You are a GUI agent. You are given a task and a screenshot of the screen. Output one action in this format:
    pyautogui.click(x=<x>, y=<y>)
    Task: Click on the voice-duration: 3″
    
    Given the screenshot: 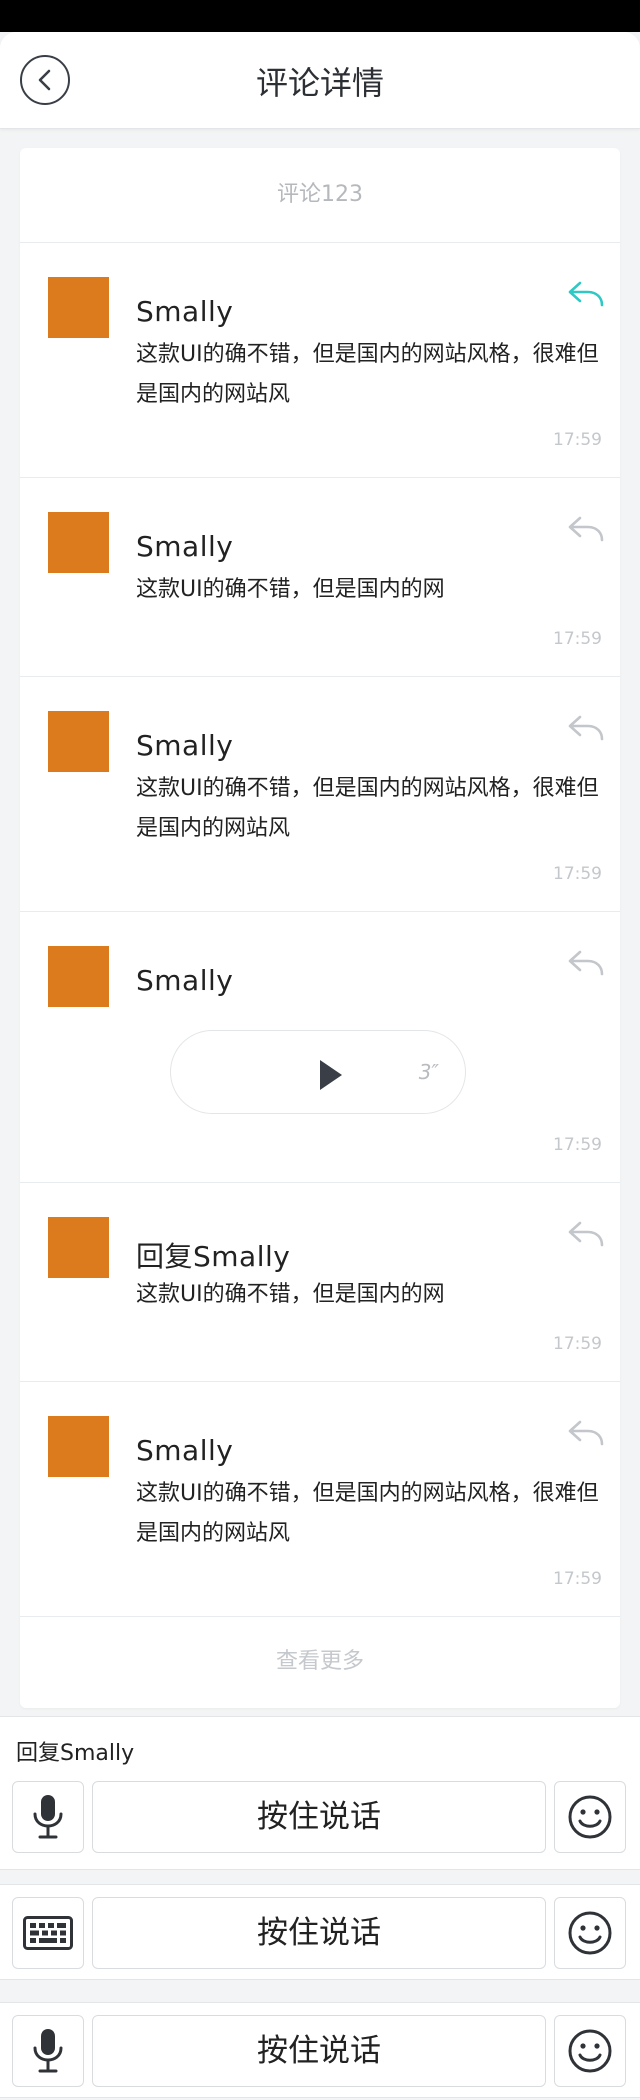 What is the action you would take?
    pyautogui.click(x=428, y=1072)
    